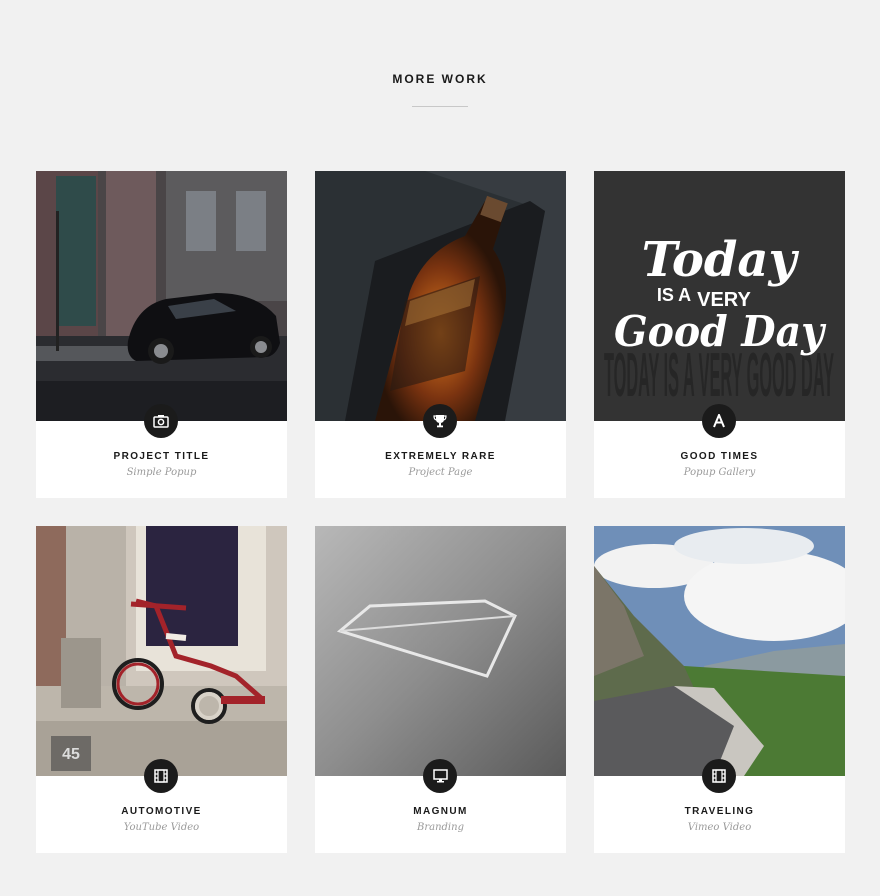  What do you see at coordinates (719, 827) in the screenshot?
I see `card-subtitle: Vimeo Video` at bounding box center [719, 827].